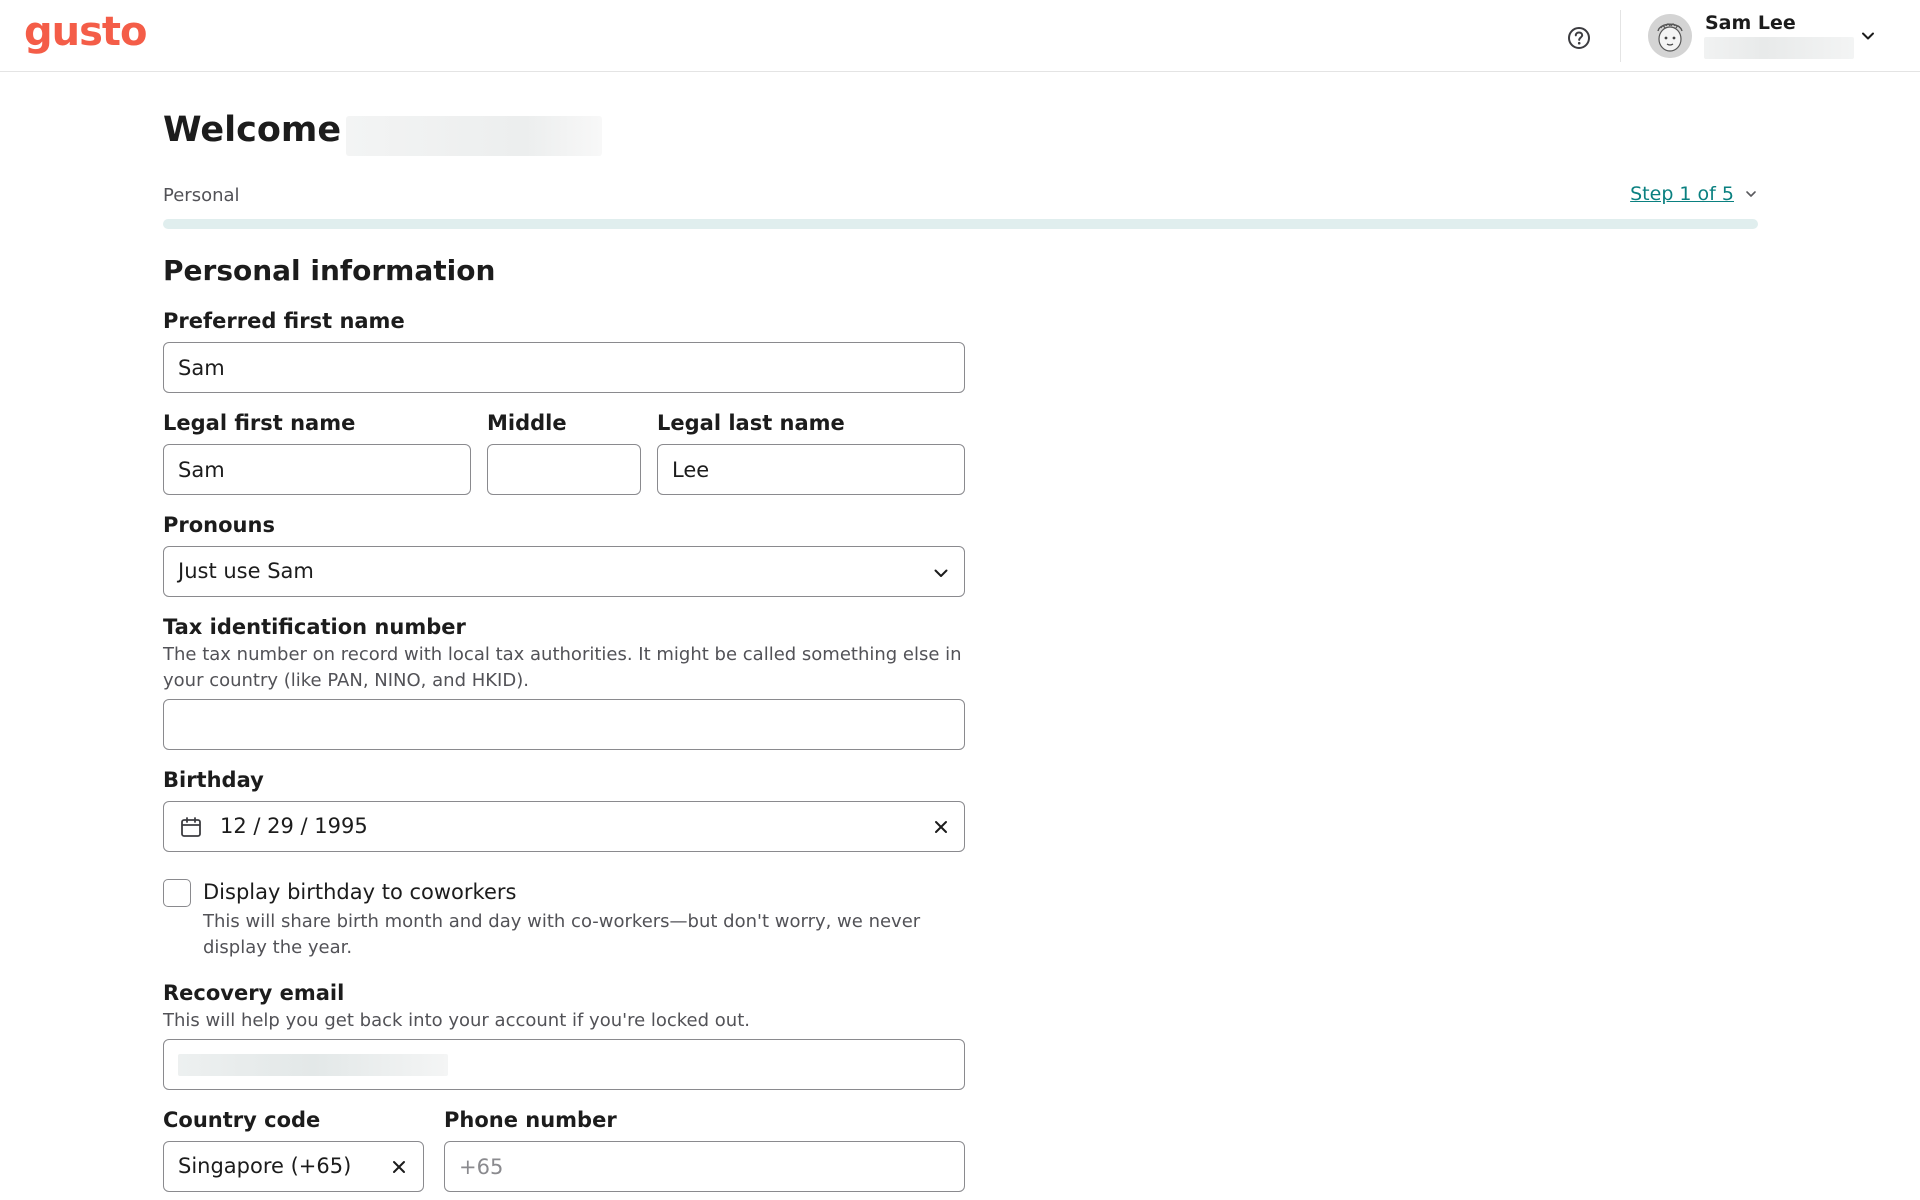 This screenshot has width=1920, height=1200. What do you see at coordinates (530, 1120) in the screenshot?
I see `phone-number-label: Phone number` at bounding box center [530, 1120].